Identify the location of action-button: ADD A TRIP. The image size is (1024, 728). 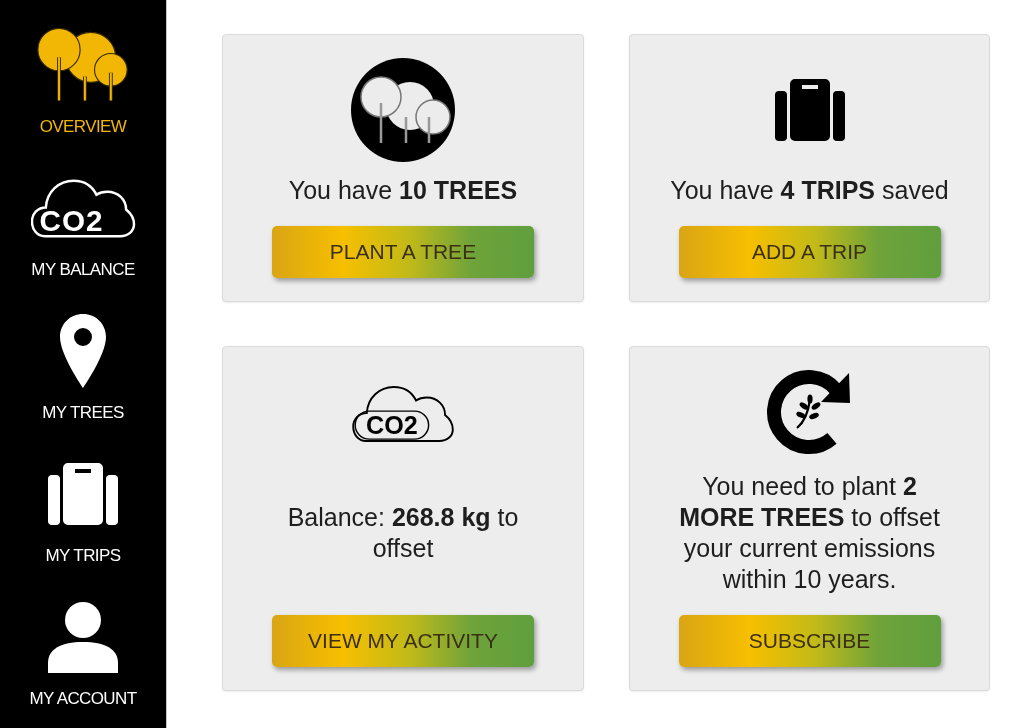
(809, 252).